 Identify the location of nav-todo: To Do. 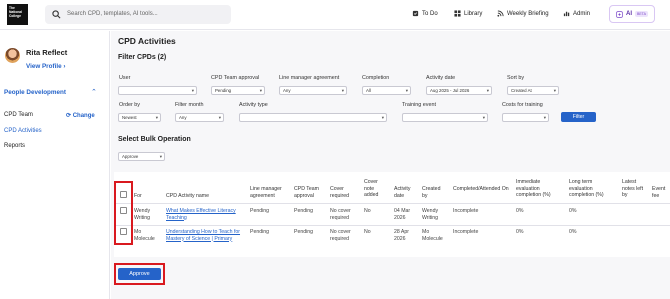
(425, 13).